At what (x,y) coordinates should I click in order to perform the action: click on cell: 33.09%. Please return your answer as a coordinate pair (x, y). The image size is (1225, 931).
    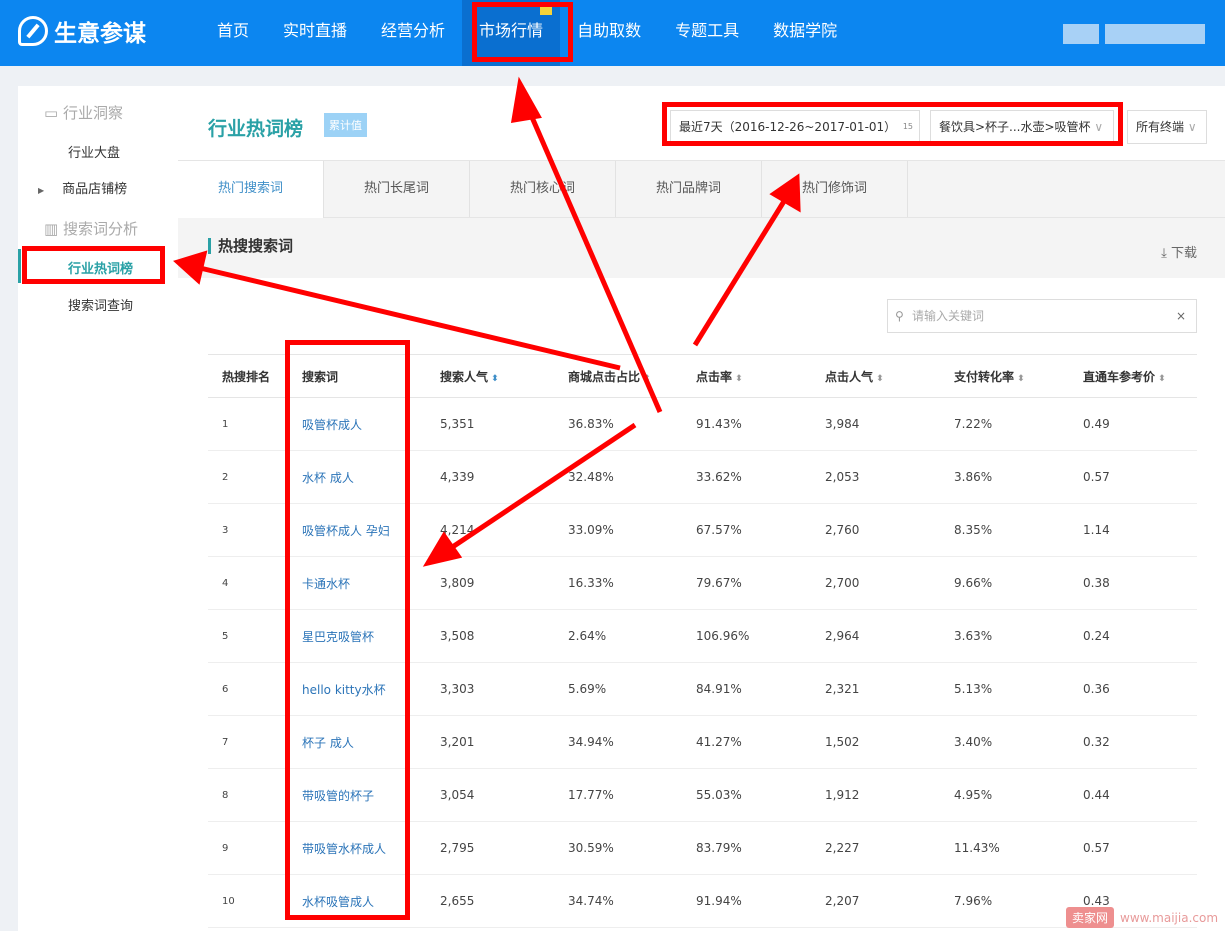
    Looking at the image, I should click on (618, 530).